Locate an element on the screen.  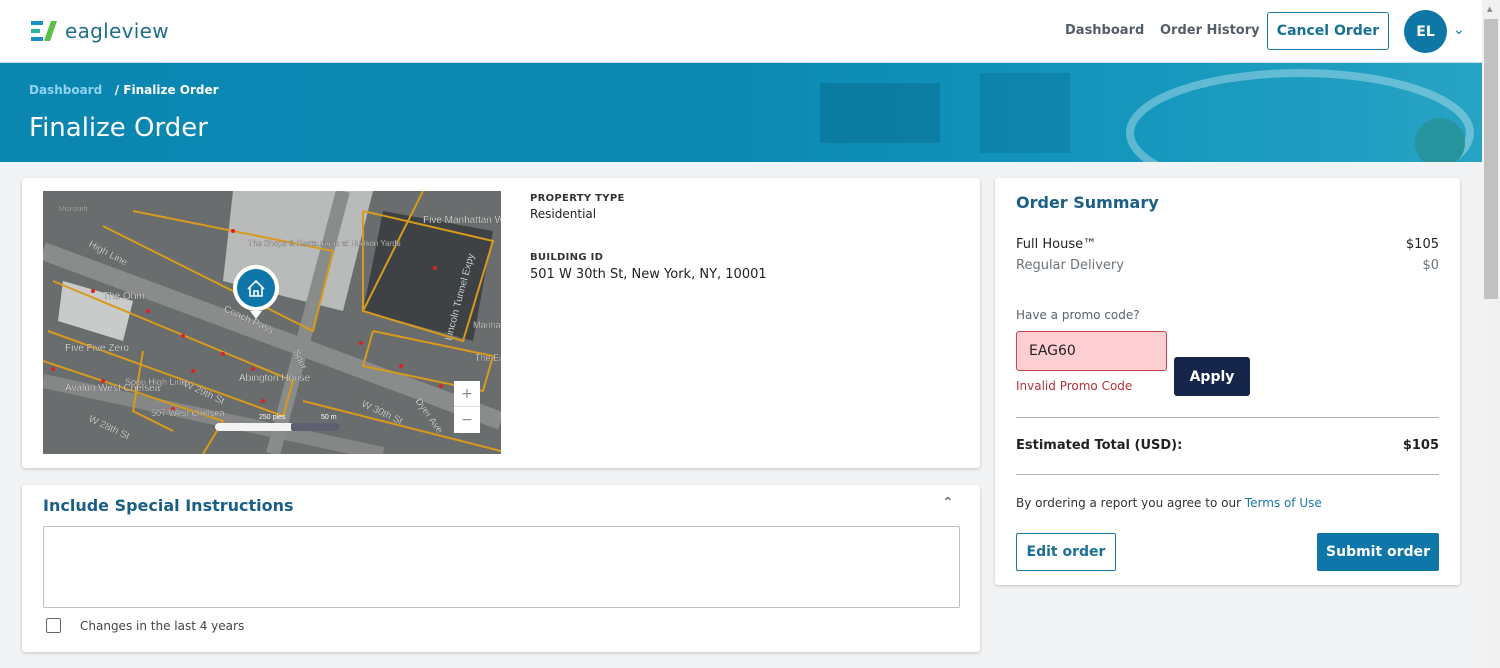
terms-of-use-link: Terms of Use is located at coordinates (1283, 503).